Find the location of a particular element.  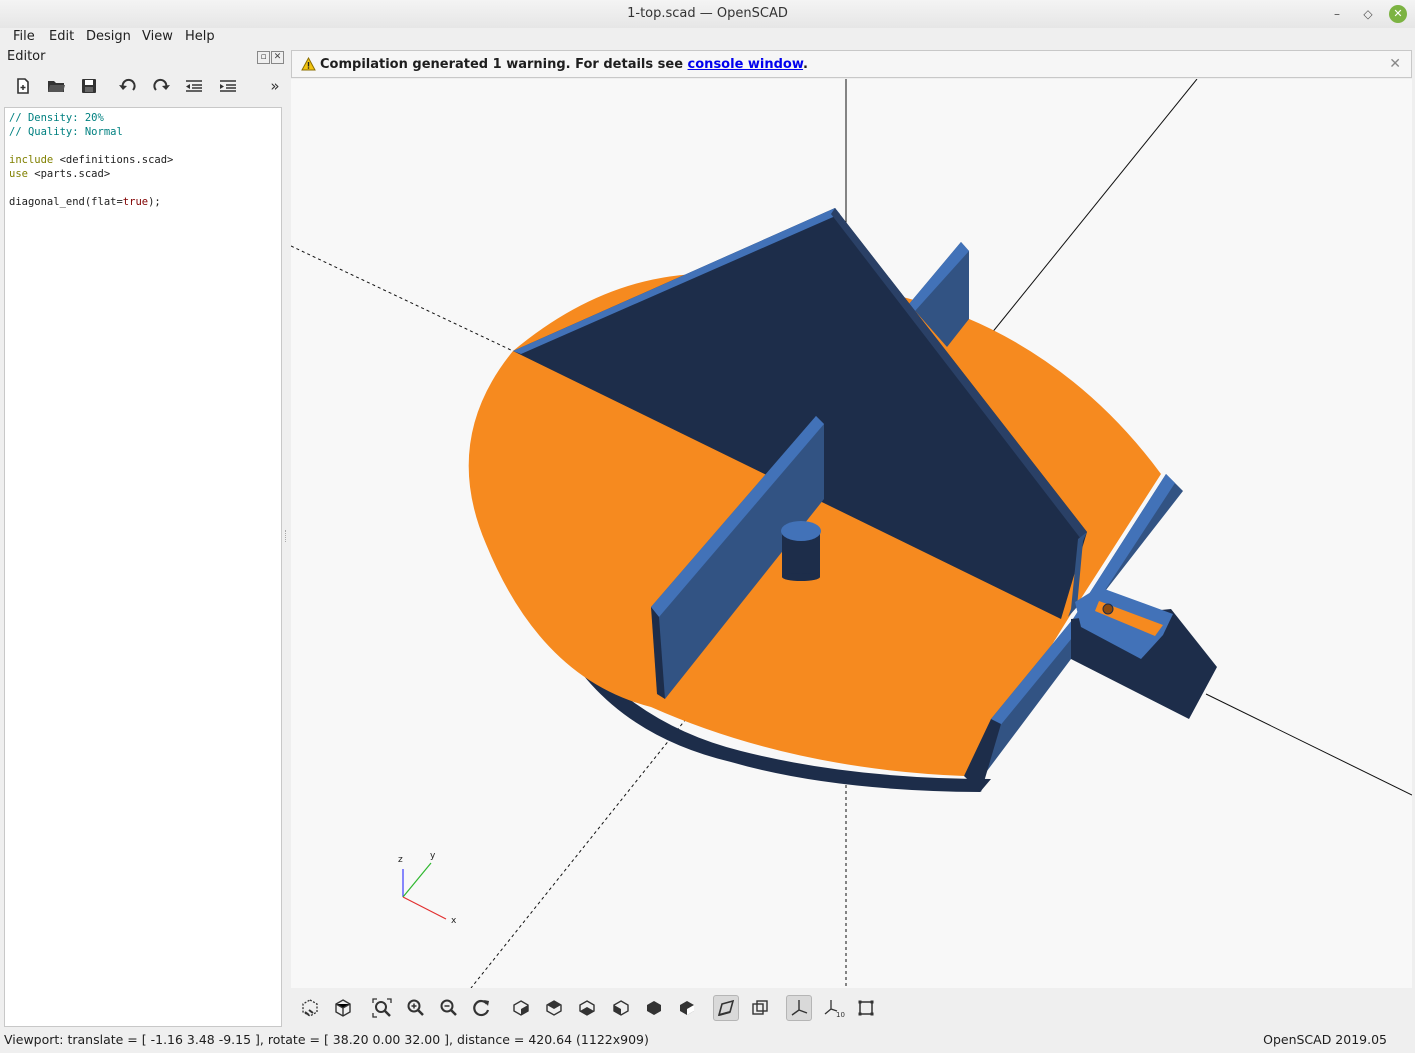

redo-icon is located at coordinates (161, 86).